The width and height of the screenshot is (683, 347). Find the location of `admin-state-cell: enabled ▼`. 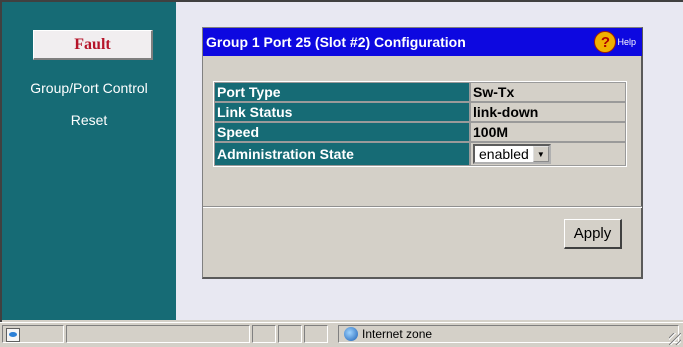

admin-state-cell: enabled ▼ is located at coordinates (548, 154).